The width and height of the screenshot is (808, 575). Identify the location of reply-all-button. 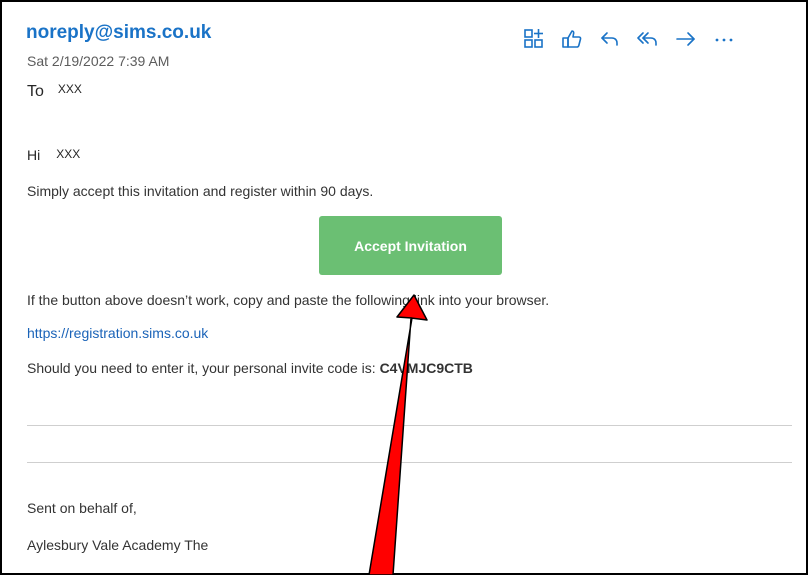
(648, 39).